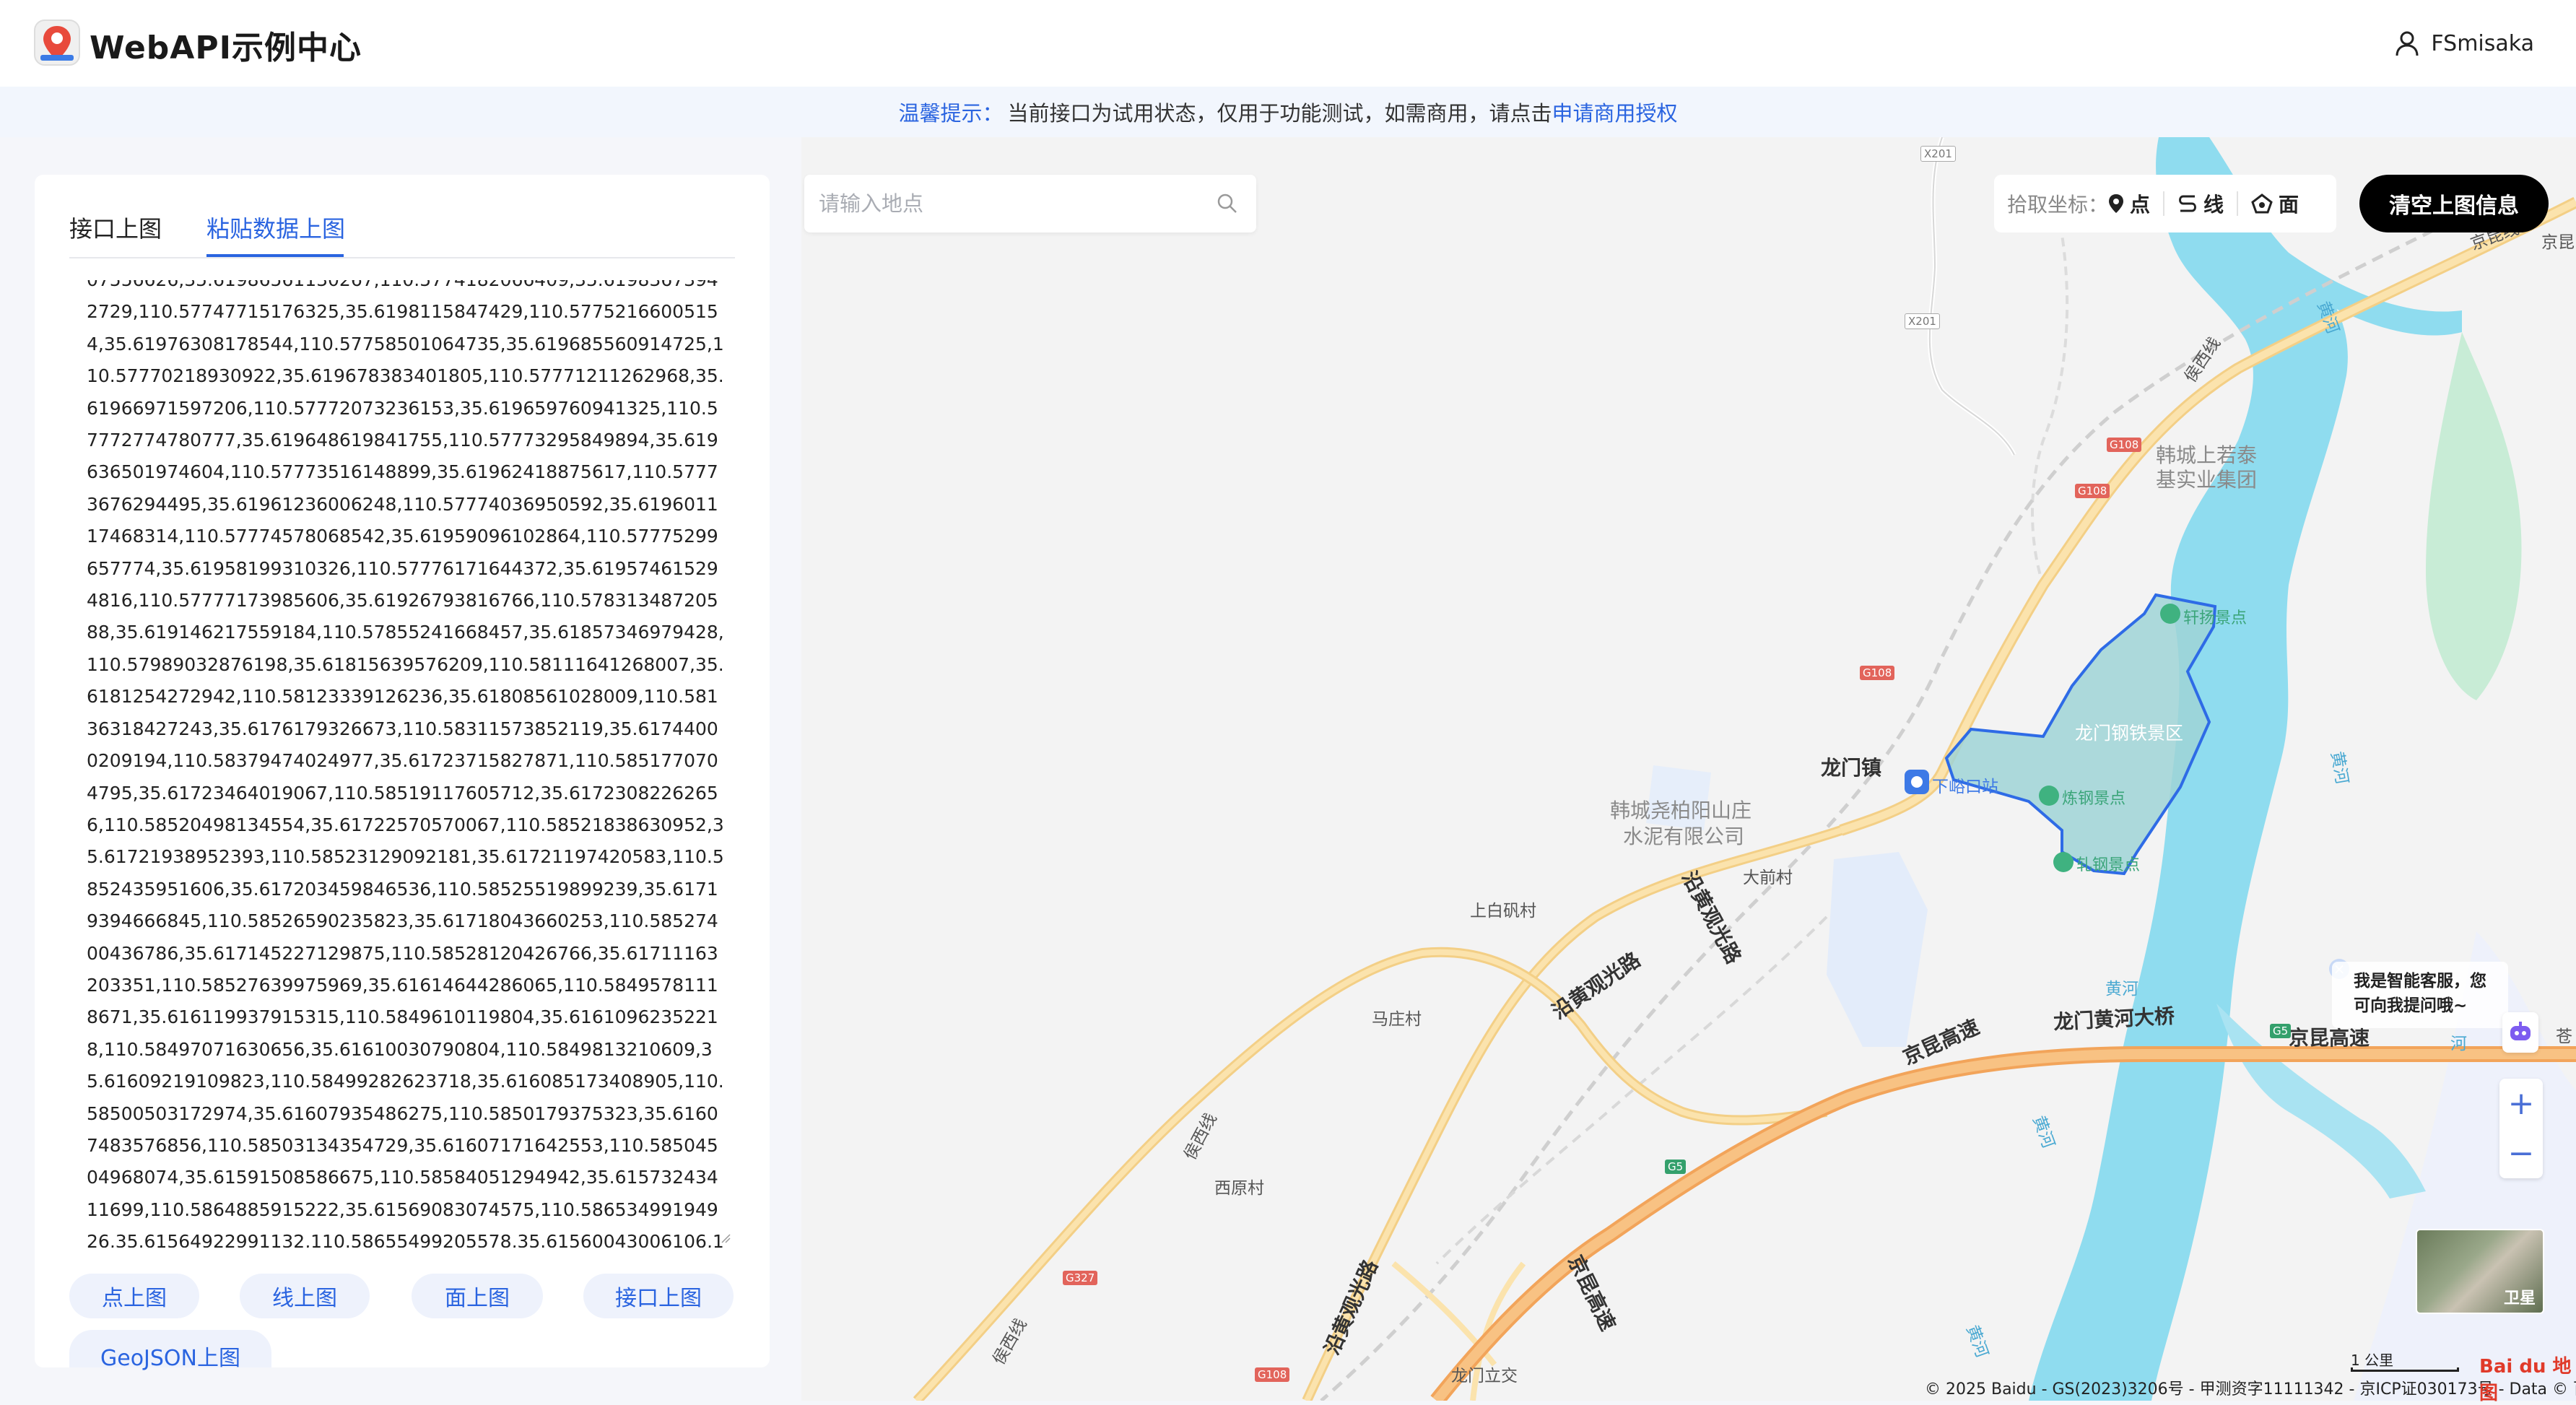 The height and width of the screenshot is (1405, 2576). Describe the element at coordinates (226, 48) in the screenshot. I see `app-title: WebAPI示例中心` at that location.